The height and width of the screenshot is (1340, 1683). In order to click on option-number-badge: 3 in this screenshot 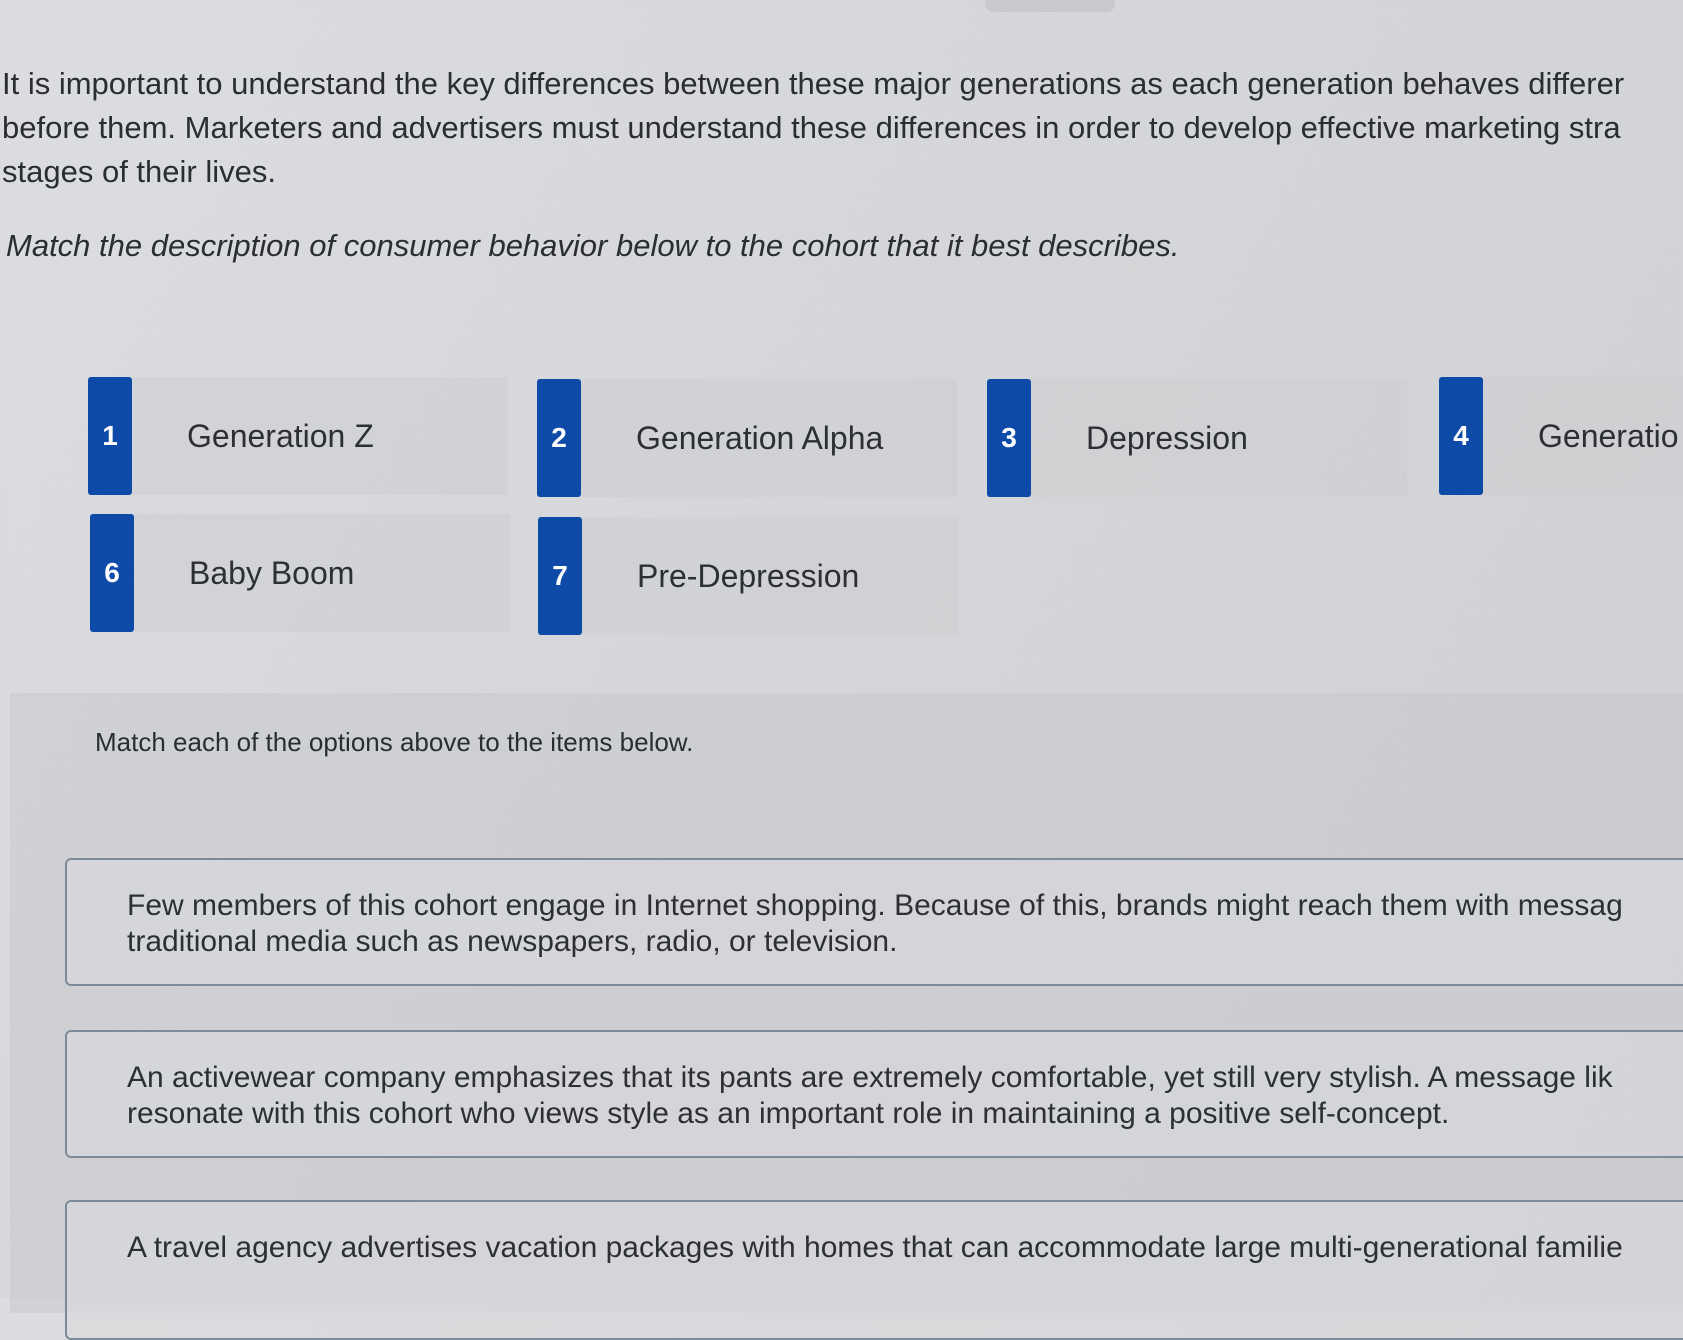, I will do `click(1009, 438)`.